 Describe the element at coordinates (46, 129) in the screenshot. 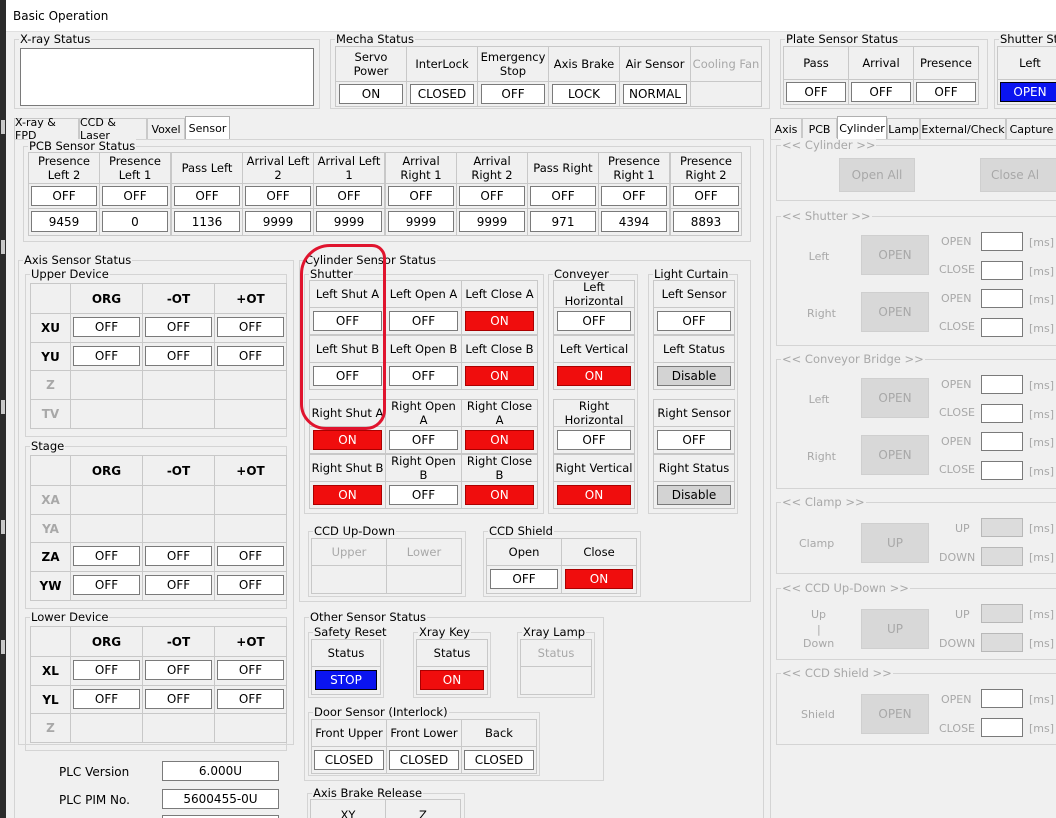

I see `tab-xray-fpd: X-ray & FPD` at that location.